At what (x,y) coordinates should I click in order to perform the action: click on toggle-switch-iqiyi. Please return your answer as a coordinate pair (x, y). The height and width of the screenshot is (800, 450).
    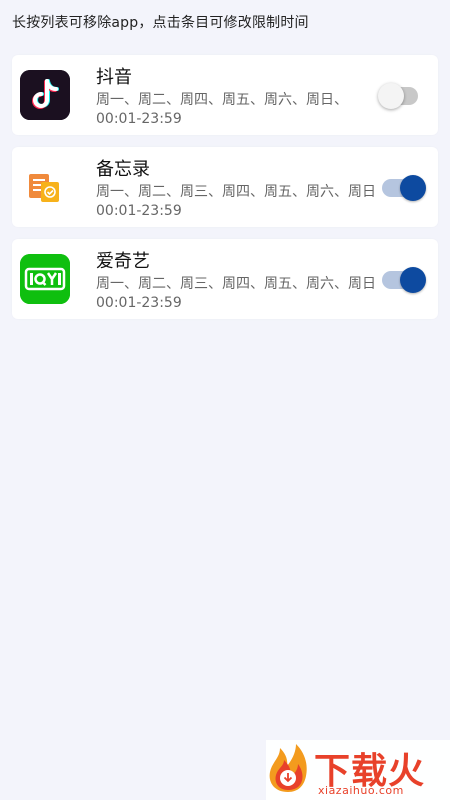
    Looking at the image, I should click on (404, 280).